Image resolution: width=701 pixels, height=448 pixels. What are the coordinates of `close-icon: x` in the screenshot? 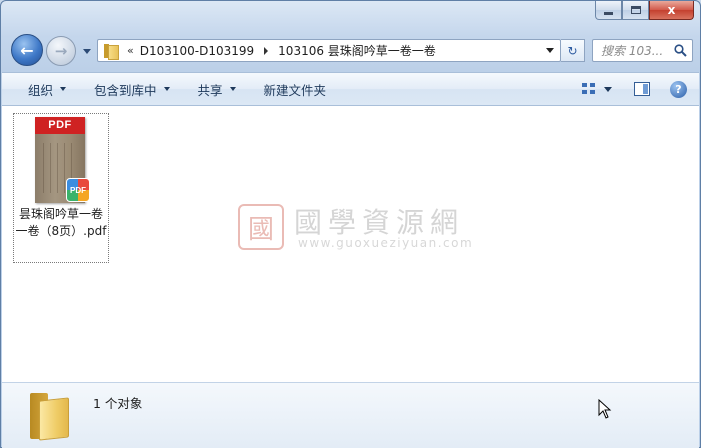 It's located at (671, 10).